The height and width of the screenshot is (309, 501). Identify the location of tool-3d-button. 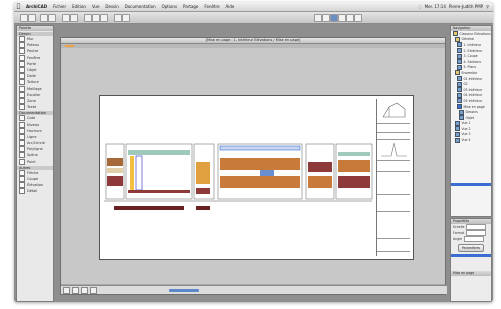
(118, 18).